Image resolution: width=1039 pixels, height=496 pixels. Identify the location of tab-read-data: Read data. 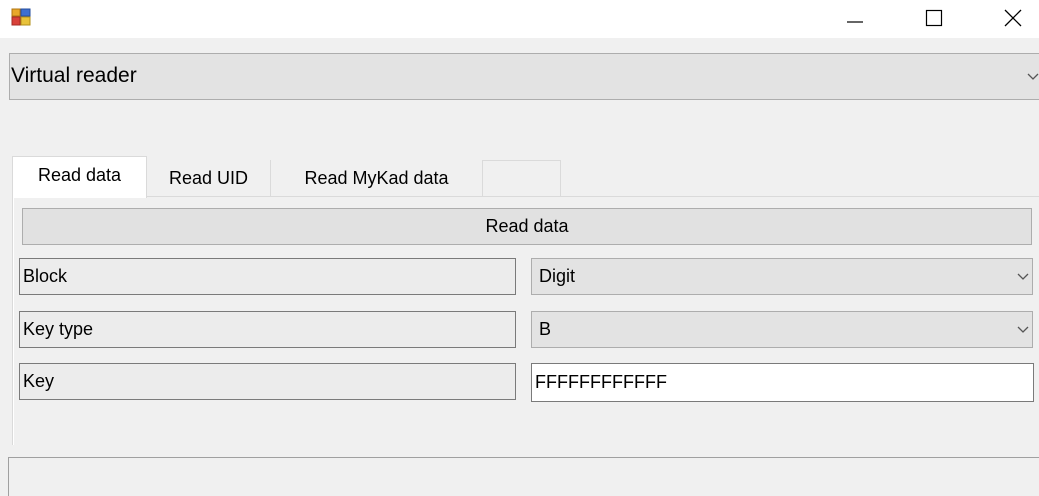
(79, 177).